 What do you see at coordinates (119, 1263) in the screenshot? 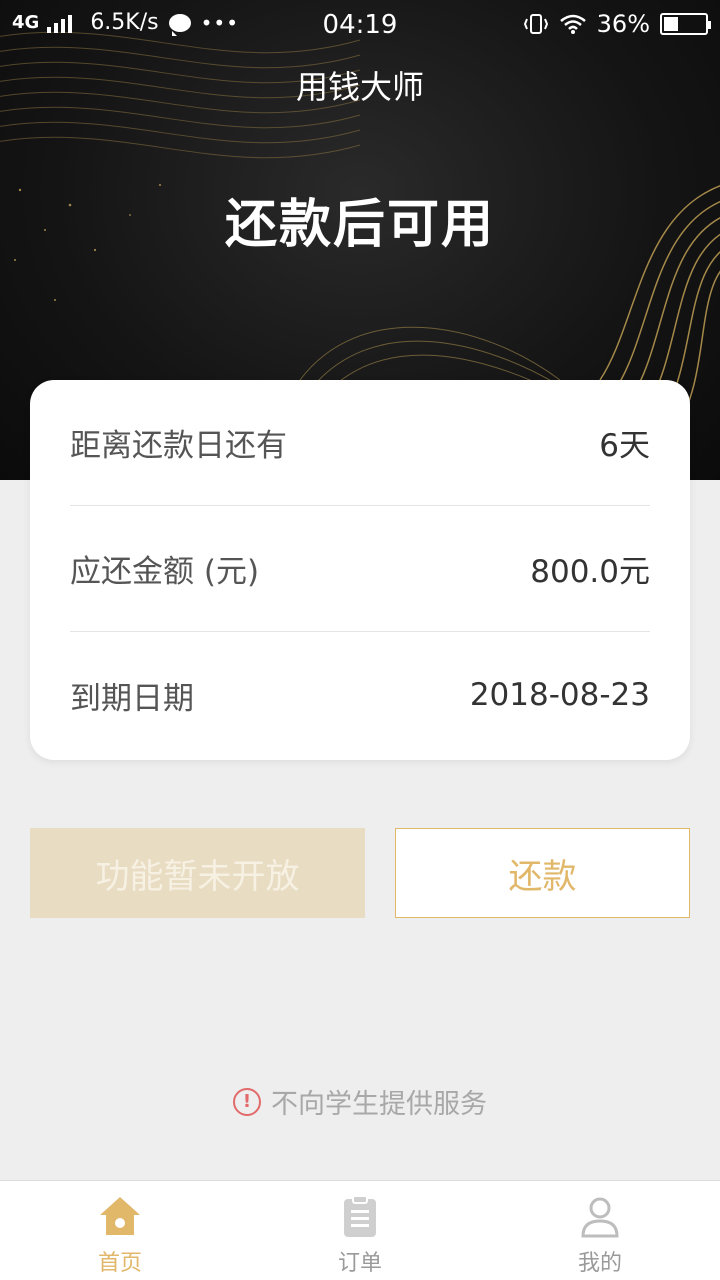
I see `tab-label: 首页` at bounding box center [119, 1263].